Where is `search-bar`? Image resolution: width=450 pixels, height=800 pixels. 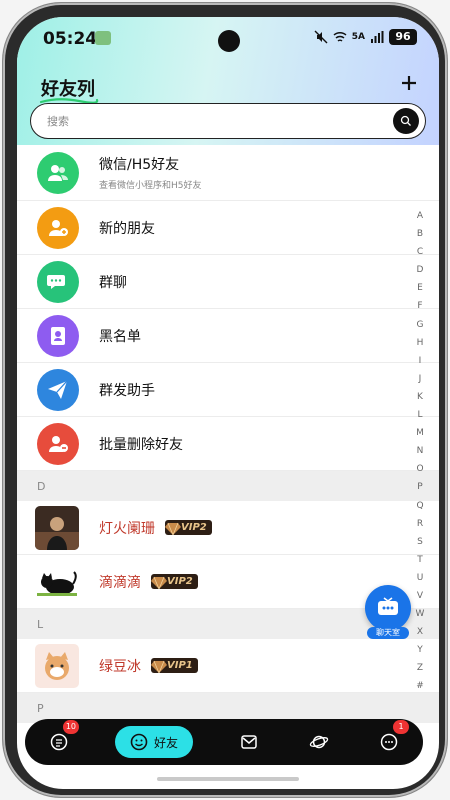
search-bar is located at coordinates (228, 121).